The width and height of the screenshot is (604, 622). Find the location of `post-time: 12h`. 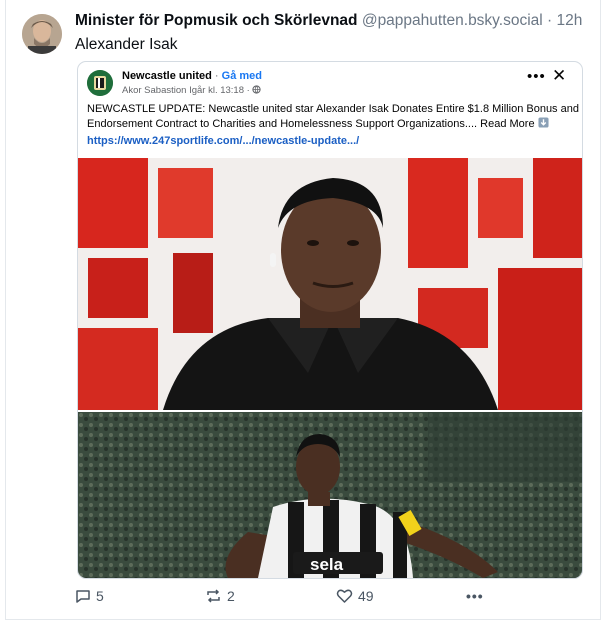

post-time: 12h is located at coordinates (570, 20).